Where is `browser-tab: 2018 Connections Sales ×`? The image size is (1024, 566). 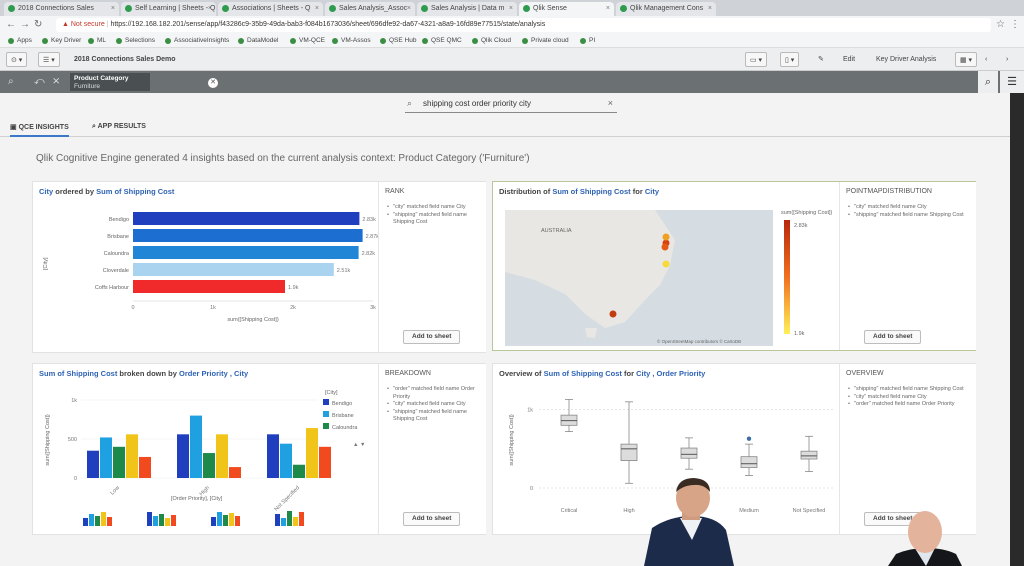
browser-tab: 2018 Connections Sales × is located at coordinates (61, 9).